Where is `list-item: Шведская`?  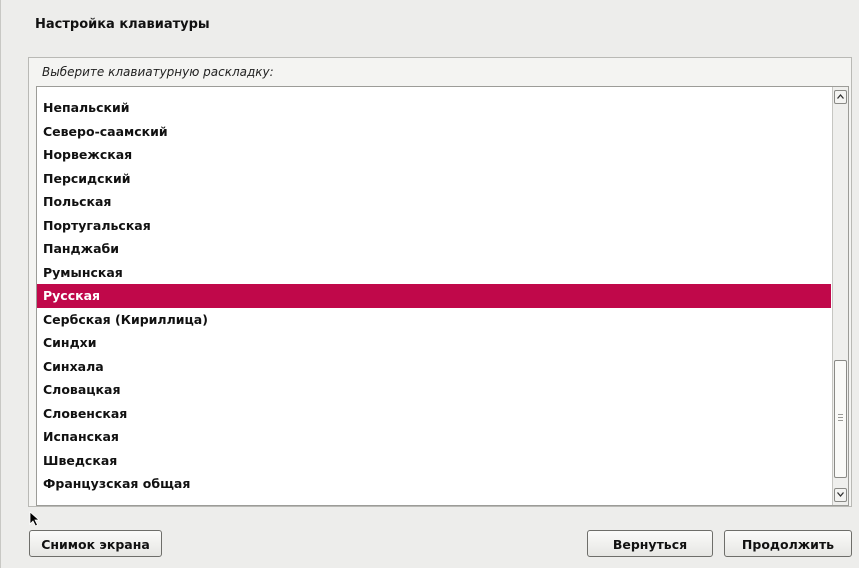 list-item: Шведская is located at coordinates (434, 461).